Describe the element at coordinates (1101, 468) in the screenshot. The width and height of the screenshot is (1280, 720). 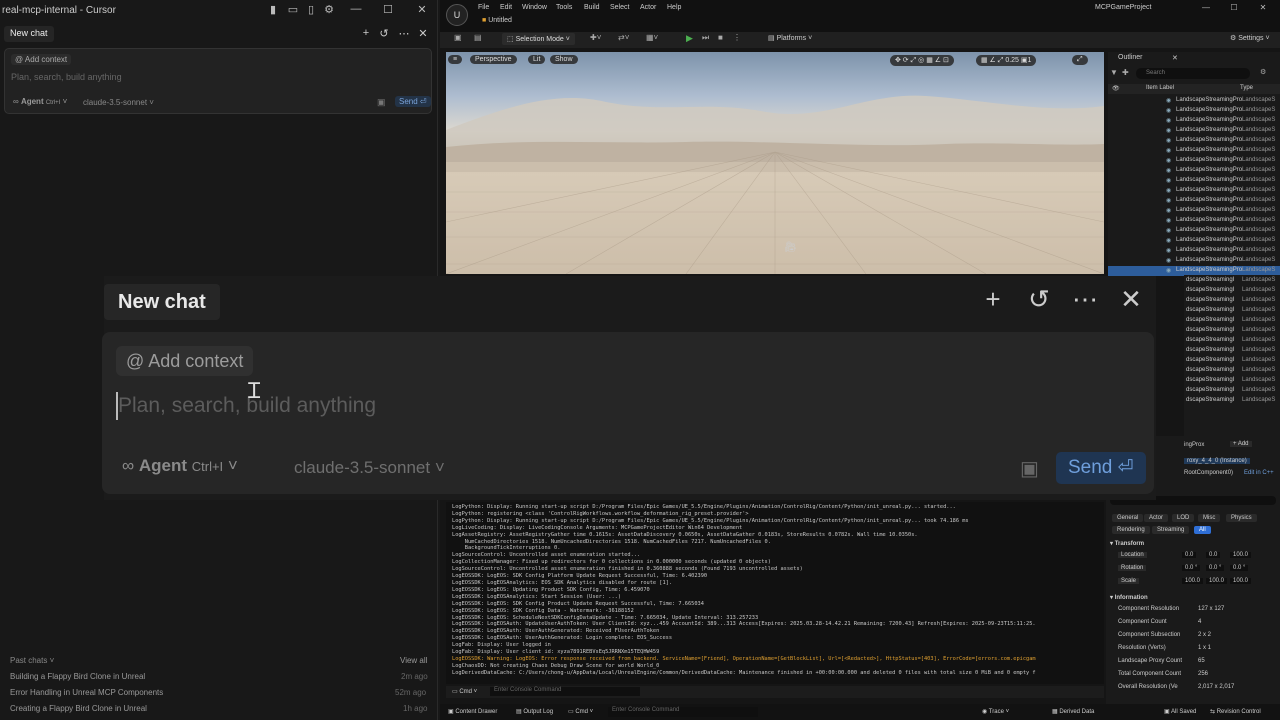
I see `zoom-send-button: Send ⏎` at that location.